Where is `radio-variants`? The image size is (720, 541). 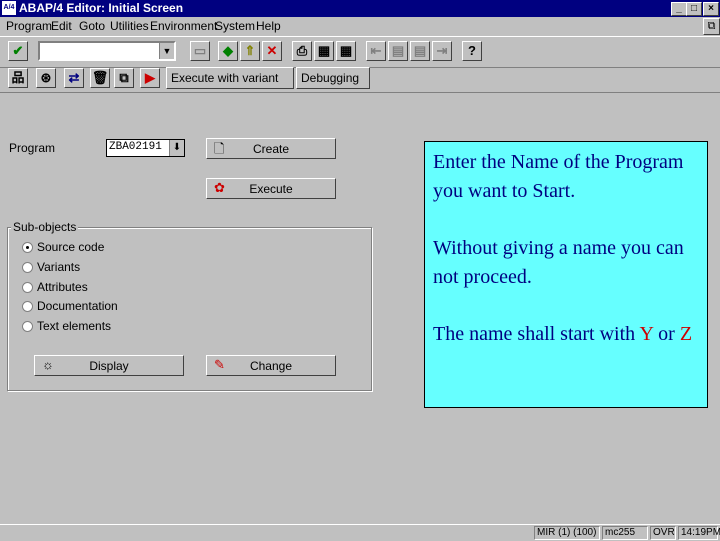
radio-variants is located at coordinates (27, 267).